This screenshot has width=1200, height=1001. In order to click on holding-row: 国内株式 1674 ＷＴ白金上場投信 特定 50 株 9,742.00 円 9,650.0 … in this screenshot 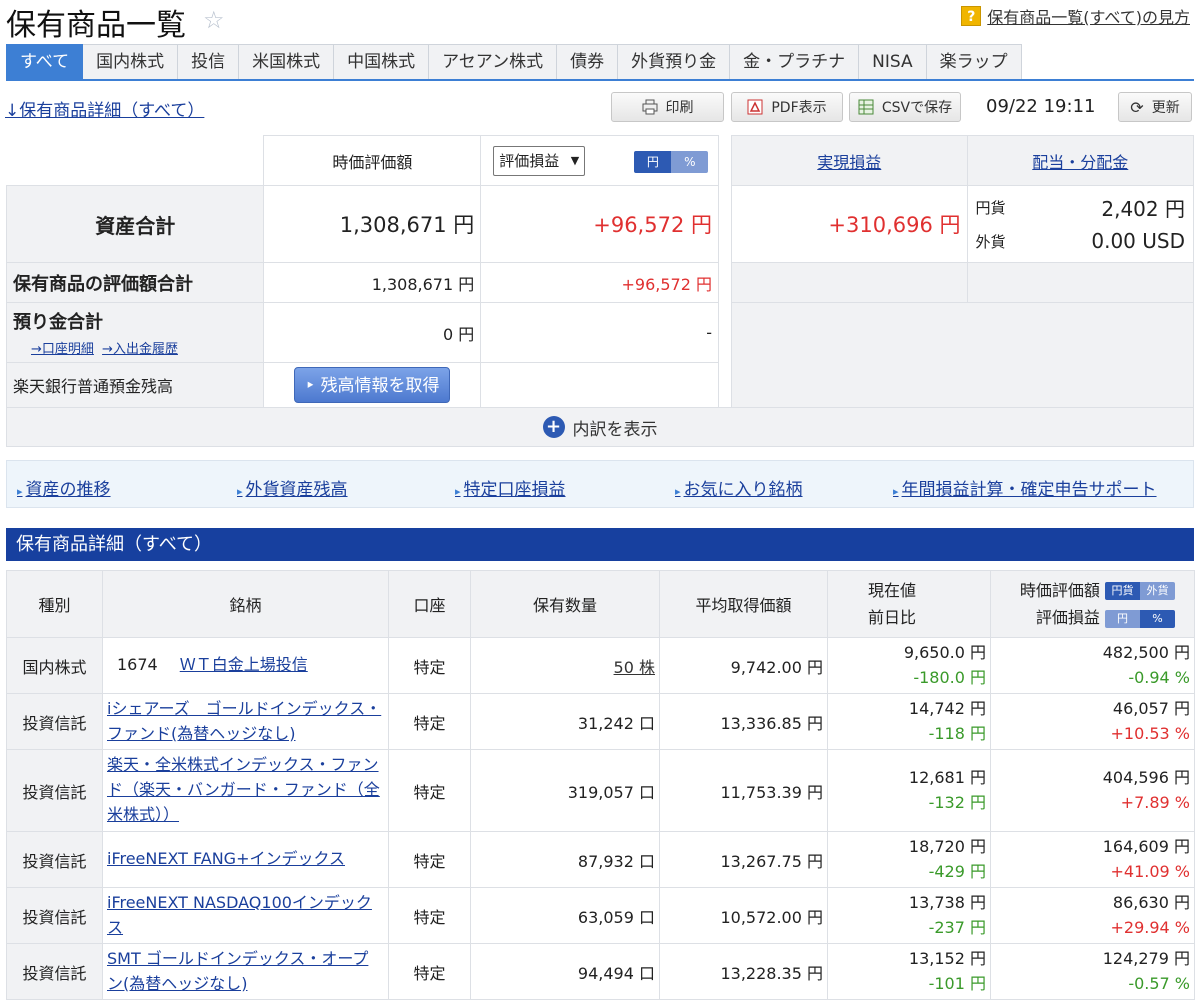, I will do `click(600, 665)`.